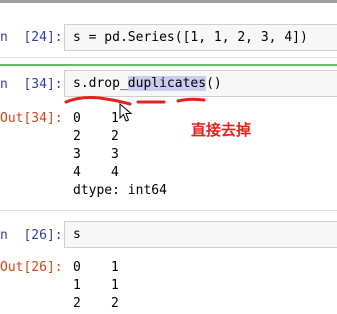  Describe the element at coordinates (115, 154) in the screenshot. I see `output-value: 3` at that location.